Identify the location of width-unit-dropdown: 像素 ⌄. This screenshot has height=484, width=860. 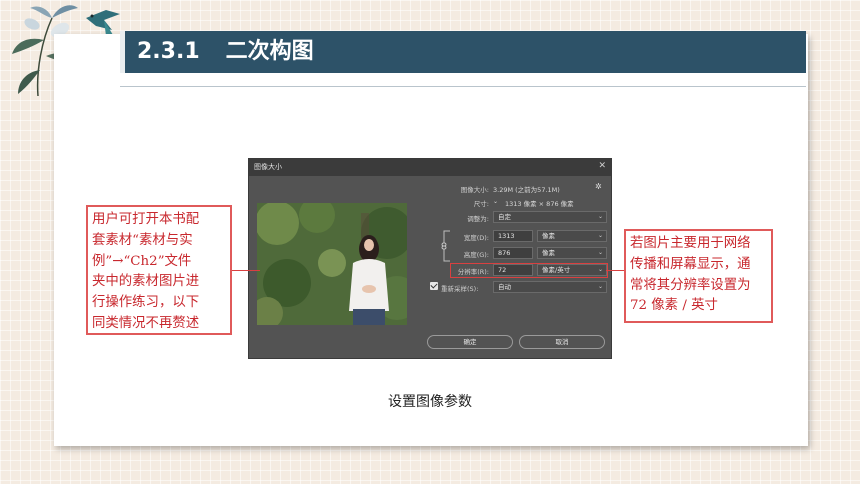
(572, 236).